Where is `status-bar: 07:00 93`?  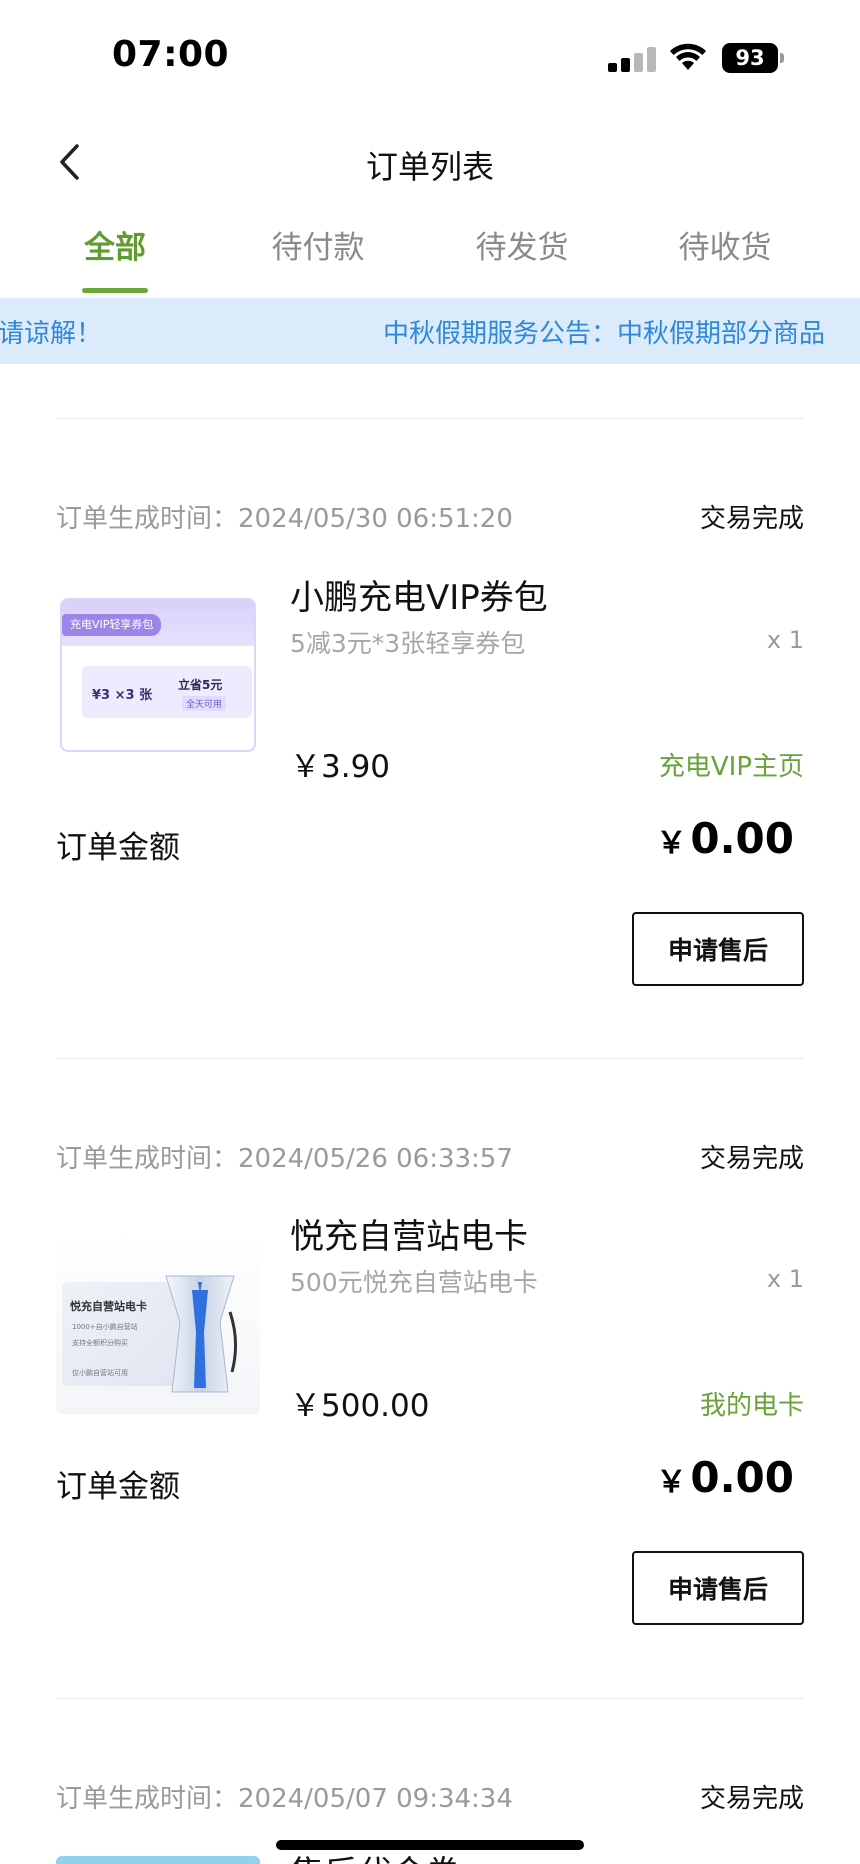 status-bar: 07:00 93 is located at coordinates (430, 55).